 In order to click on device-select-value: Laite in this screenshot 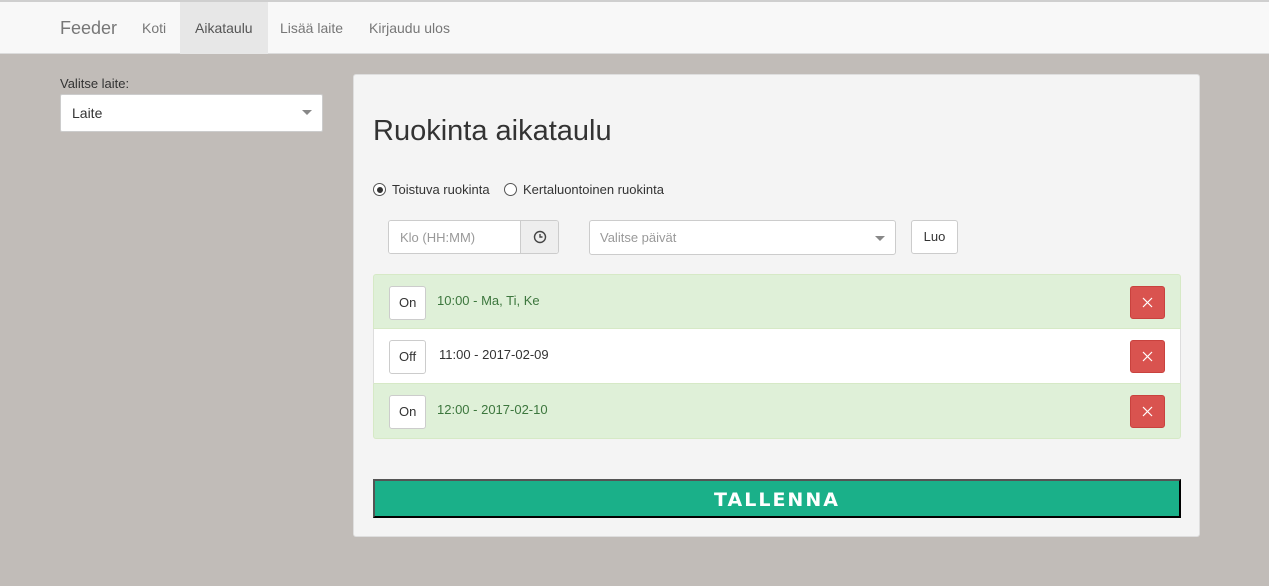, I will do `click(87, 113)`.